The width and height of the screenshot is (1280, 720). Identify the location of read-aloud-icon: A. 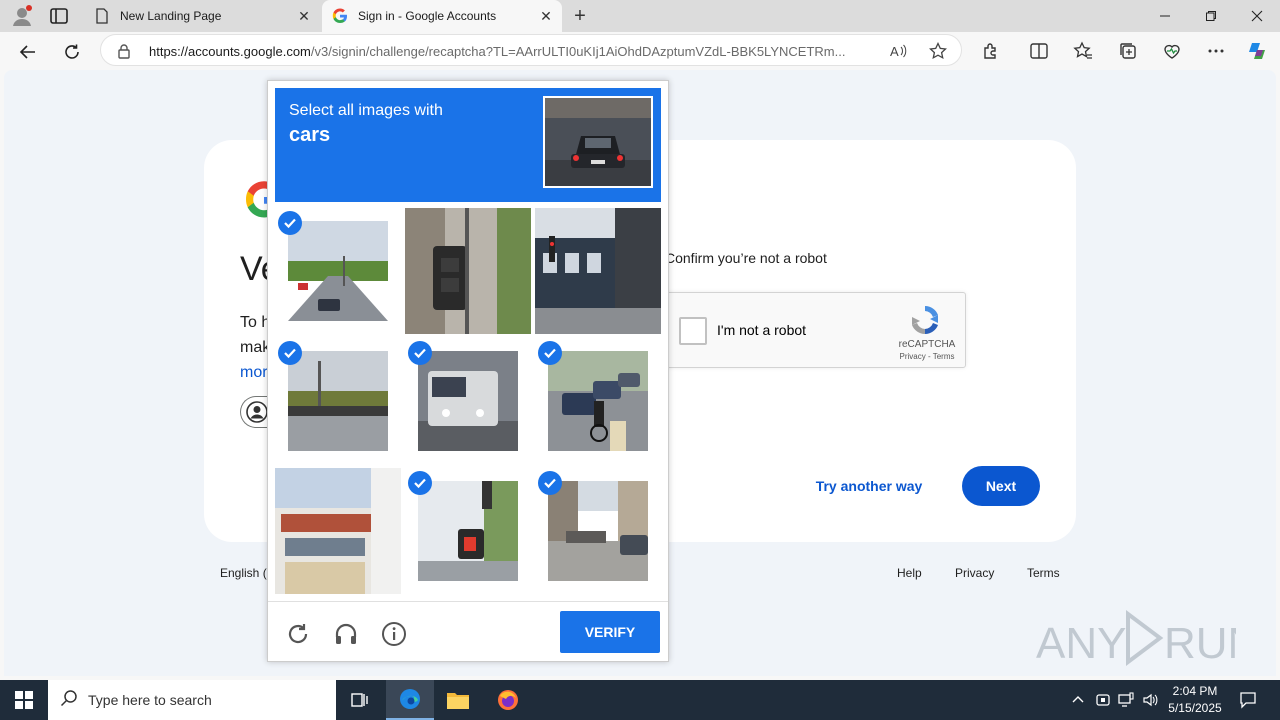
(898, 53).